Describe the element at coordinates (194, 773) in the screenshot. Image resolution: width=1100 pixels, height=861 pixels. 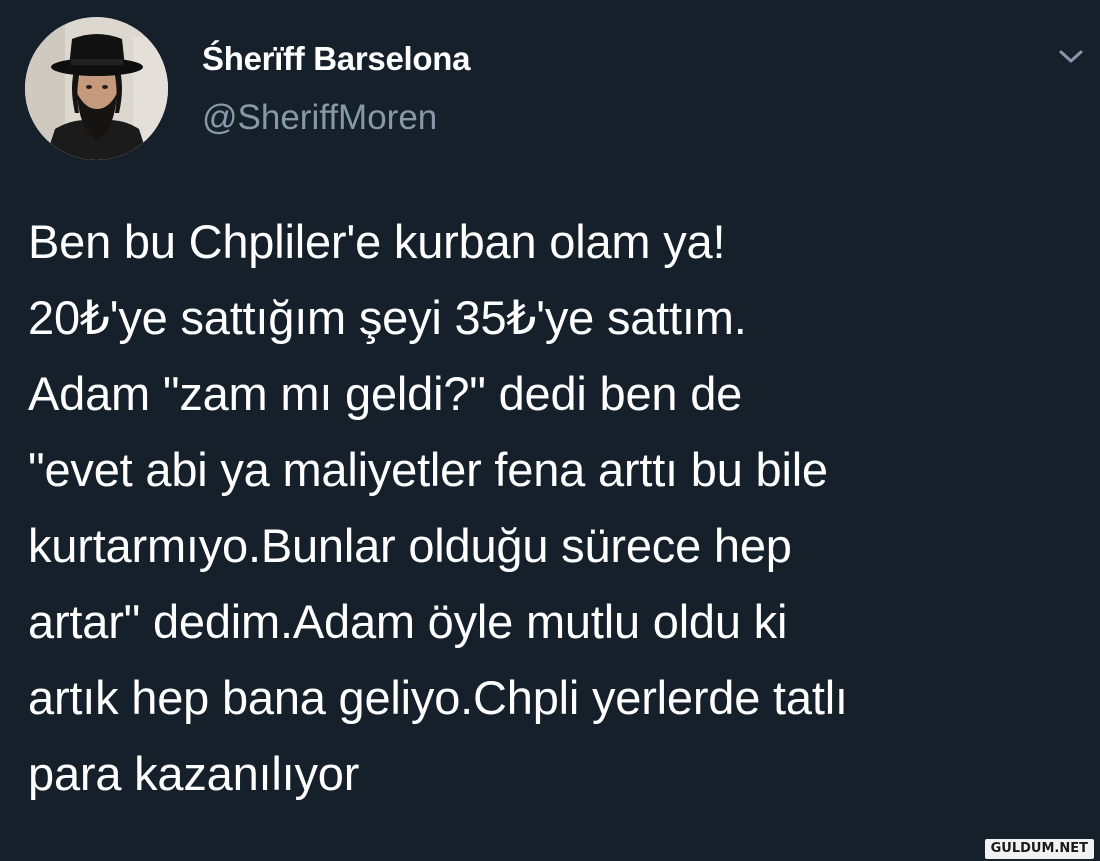
I see `tweet-text-line: para kazanılıyor` at that location.